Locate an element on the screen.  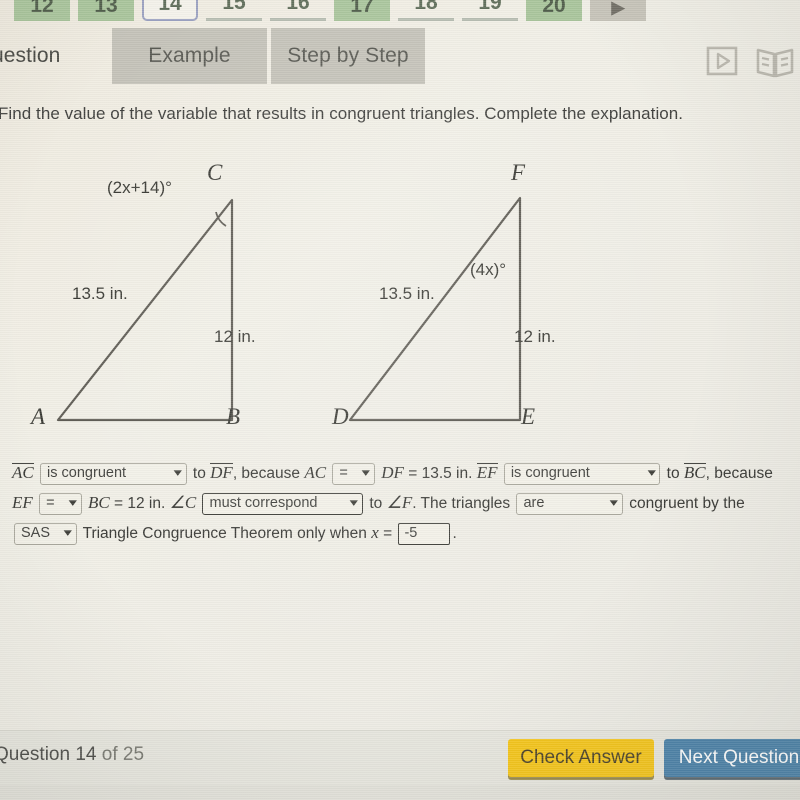
segment-measure-2: = 12 in. is located at coordinates (139, 503).